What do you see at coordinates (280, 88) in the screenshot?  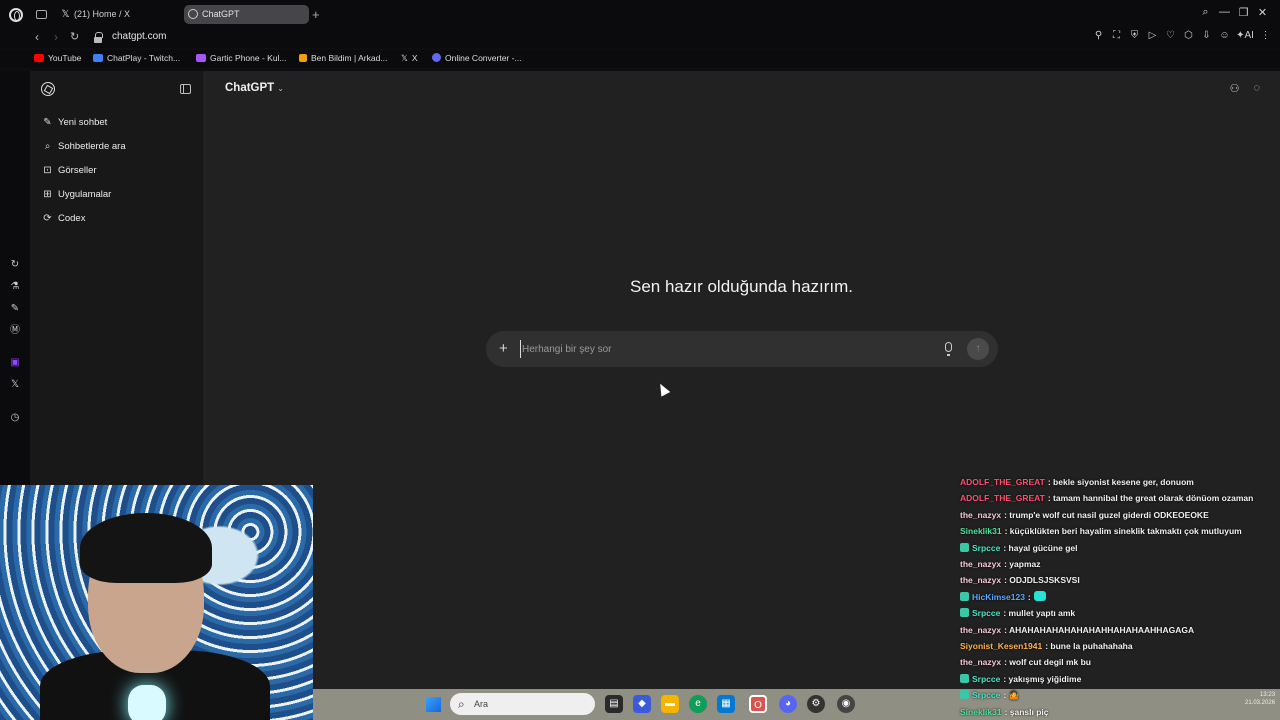 I see `chevron-down-icon: ⌄` at bounding box center [280, 88].